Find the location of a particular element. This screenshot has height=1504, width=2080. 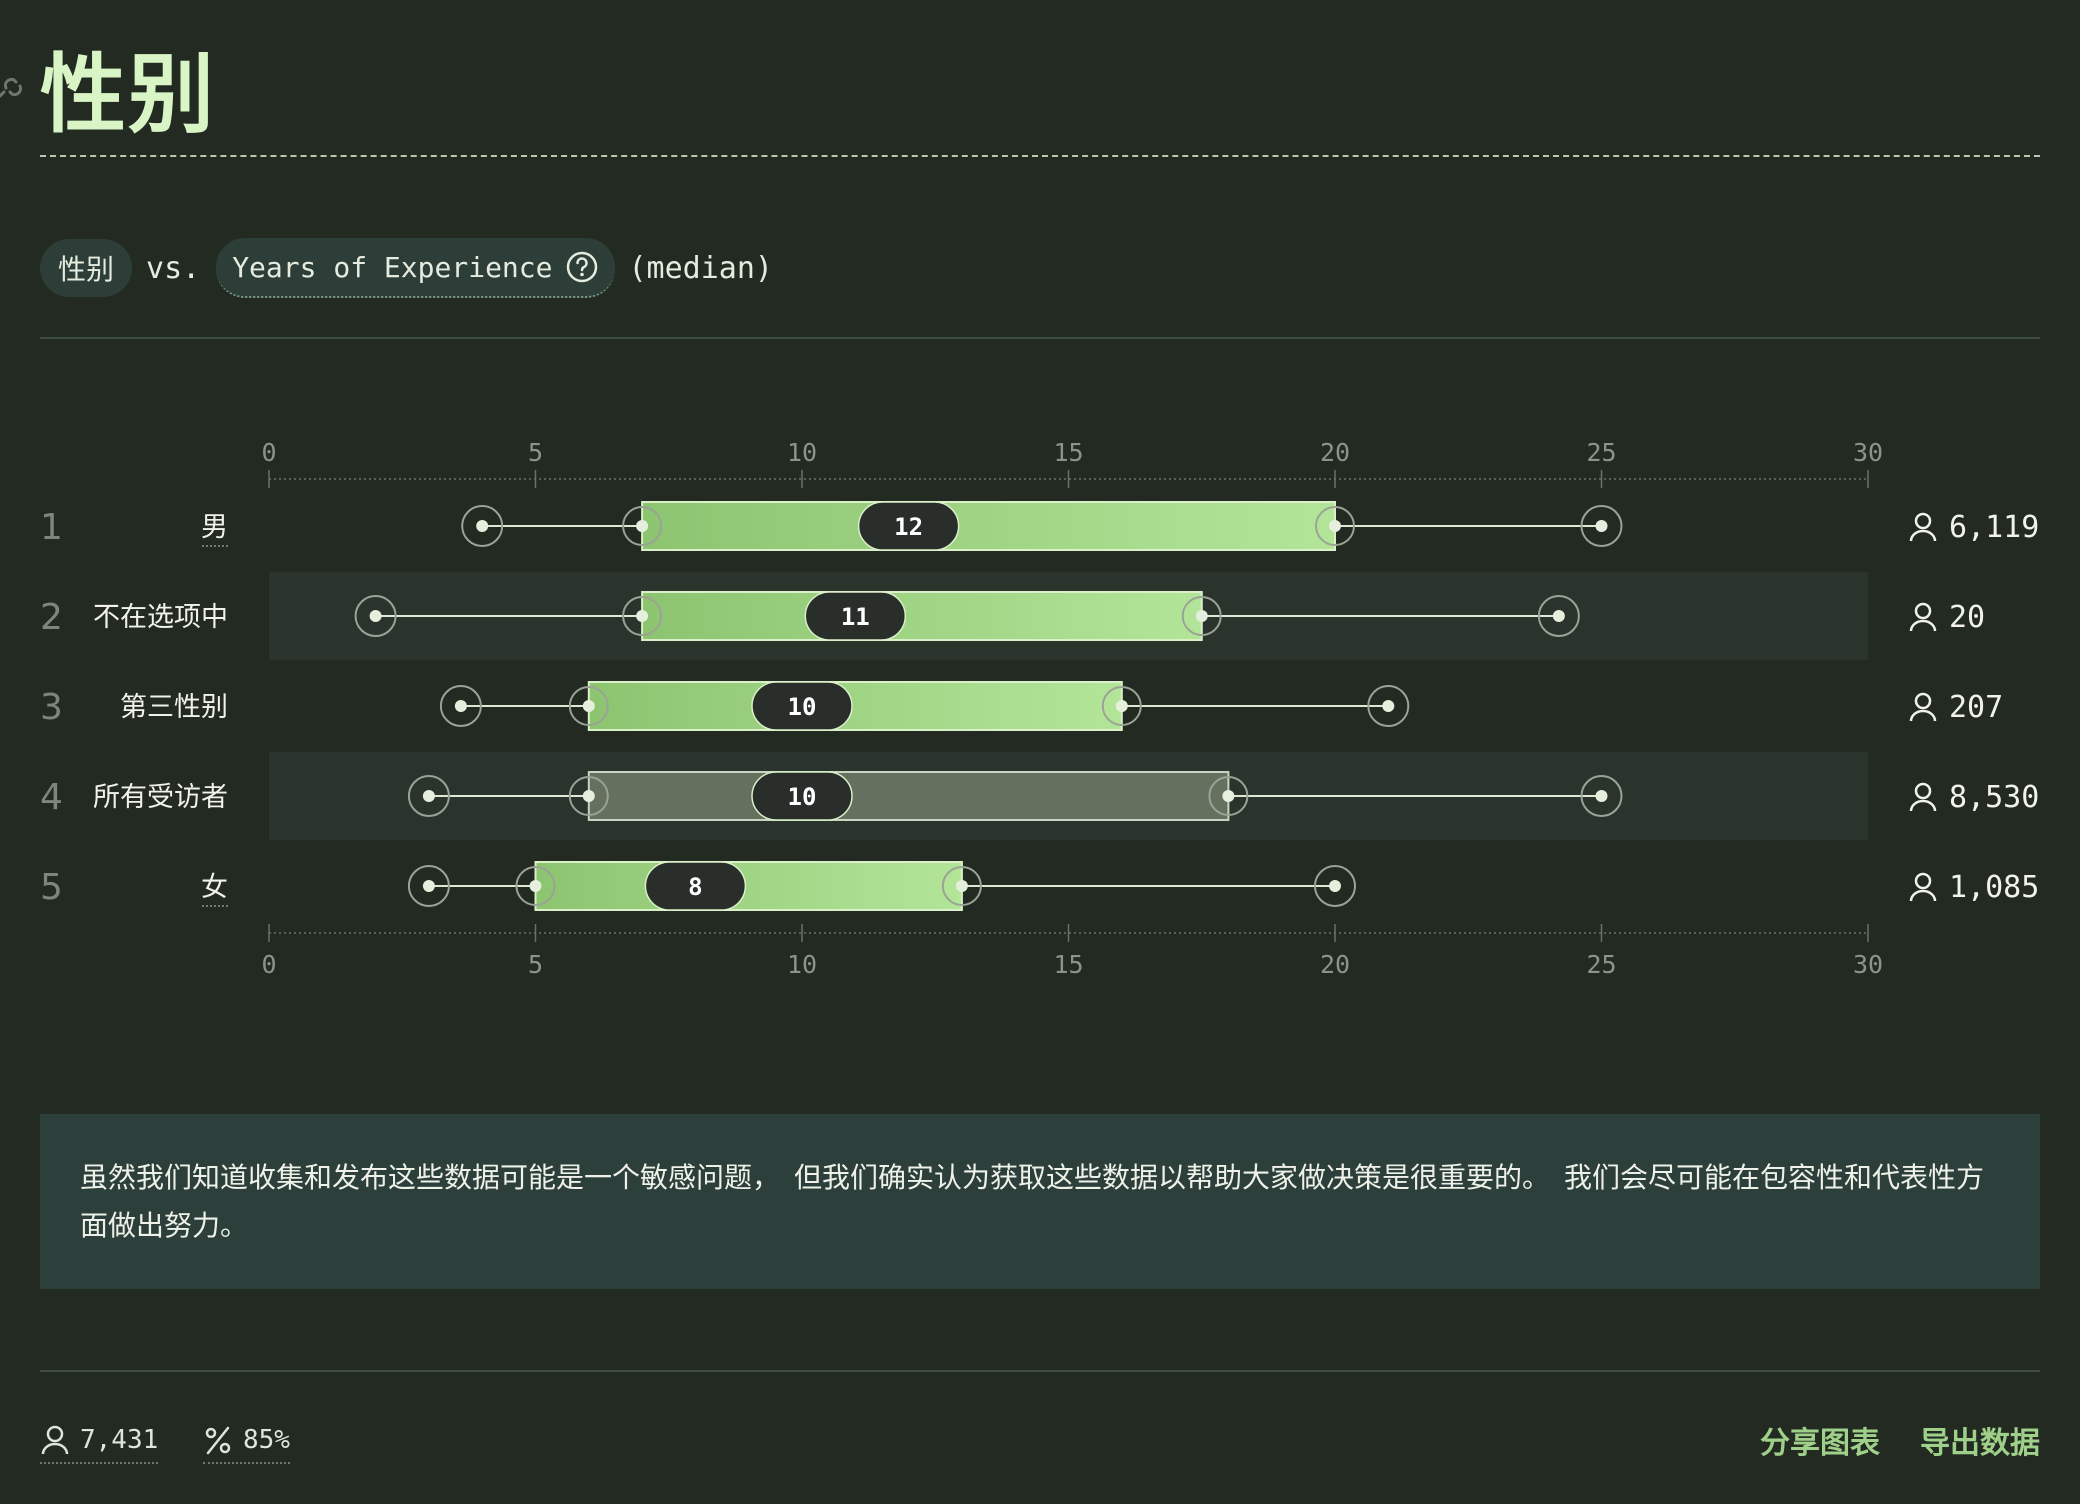

percent-stat: 85% is located at coordinates (246, 1441).